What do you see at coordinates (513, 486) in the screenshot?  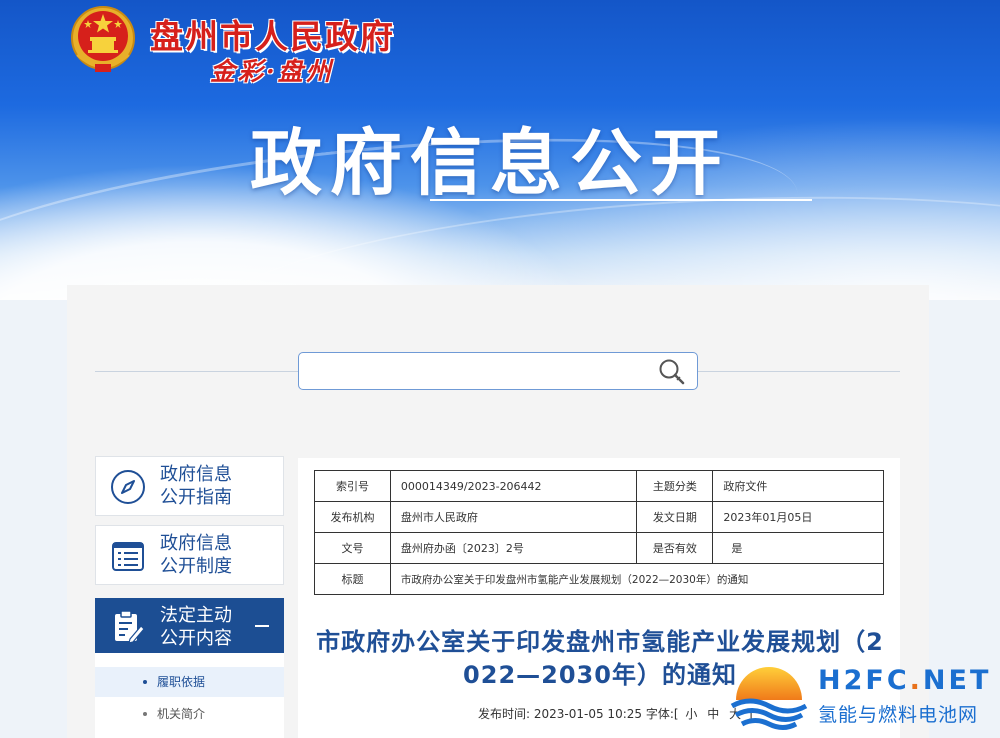 I see `meta-value: 000014349/2023-206442` at bounding box center [513, 486].